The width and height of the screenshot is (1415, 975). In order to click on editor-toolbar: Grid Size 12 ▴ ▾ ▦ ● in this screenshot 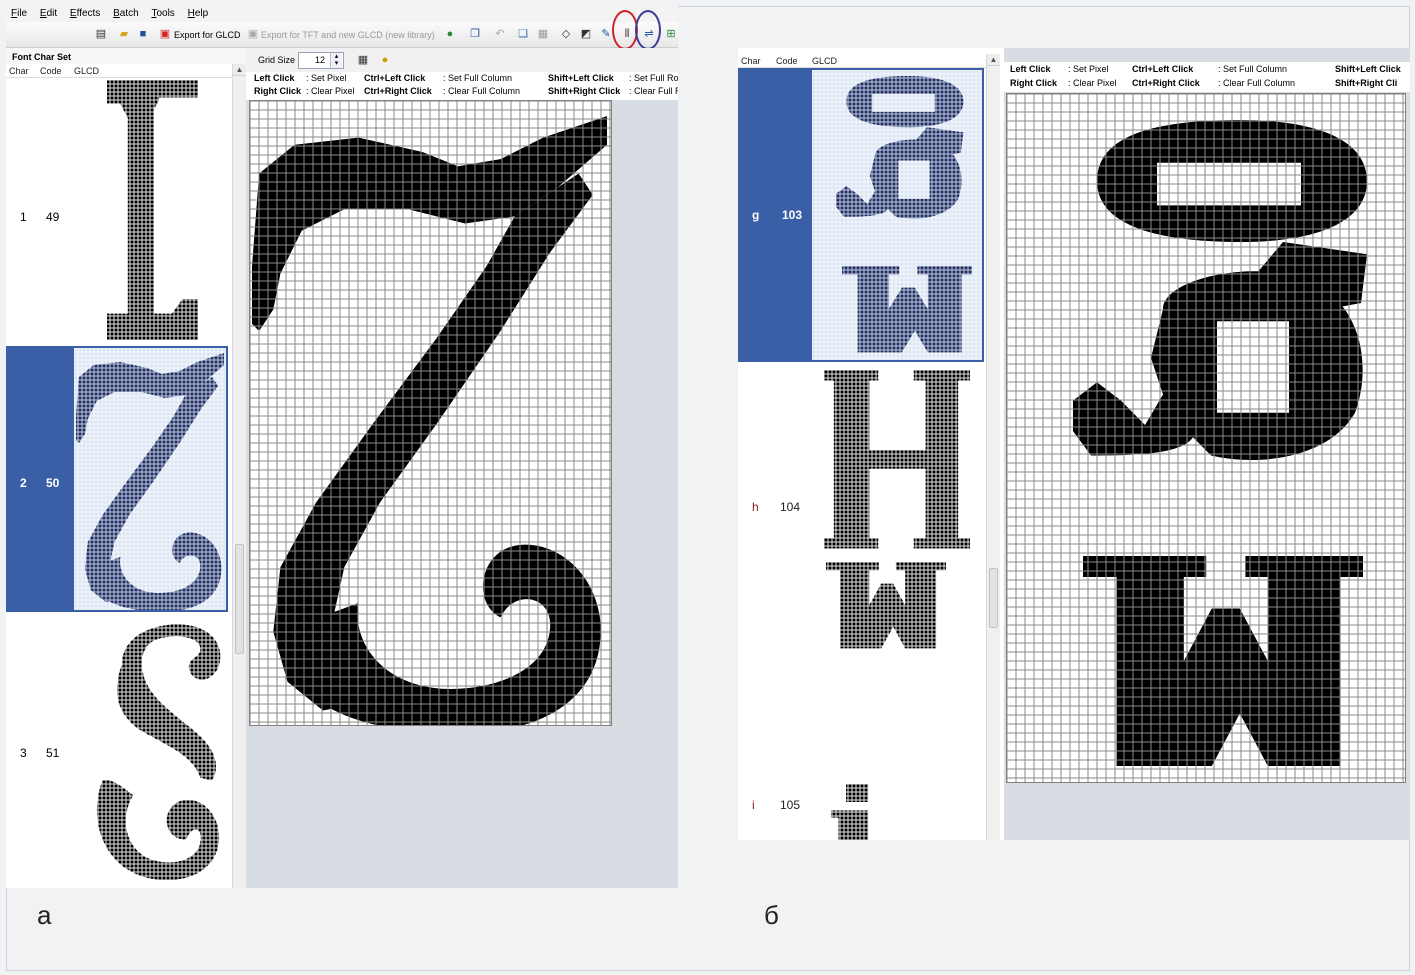, I will do `click(462, 61)`.